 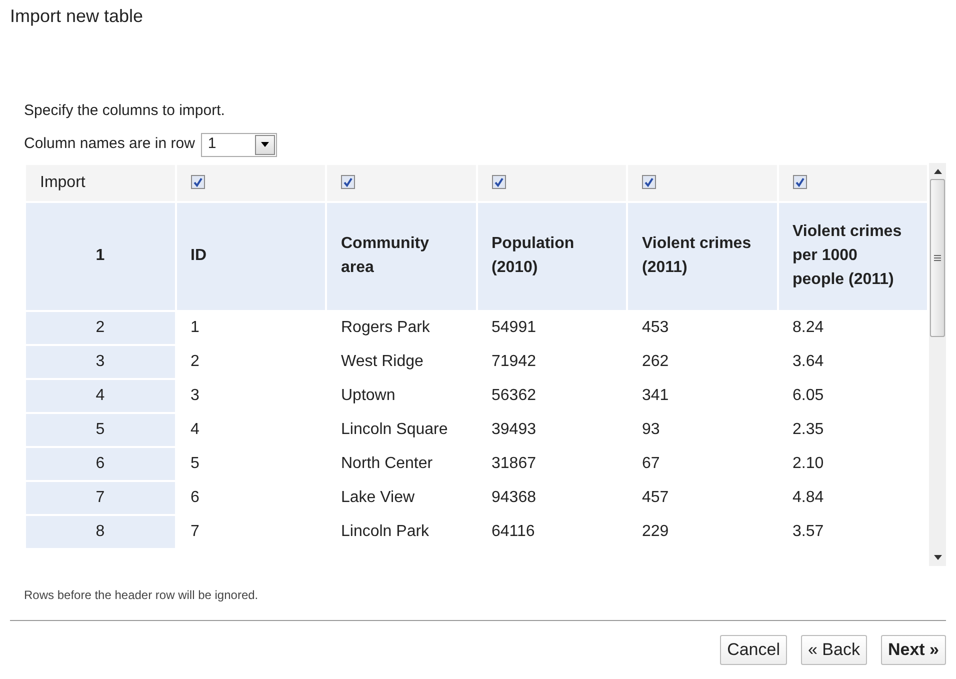 I want to click on row-number: 3, so click(x=100, y=361).